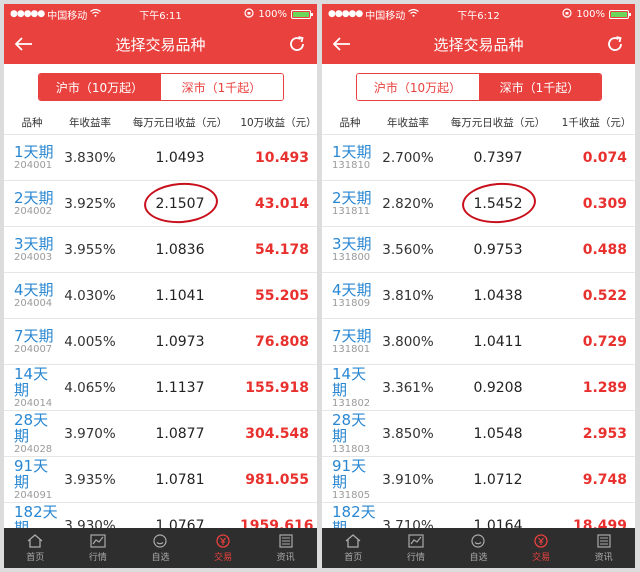  What do you see at coordinates (604, 387) in the screenshot?
I see `total-income: 1.289` at bounding box center [604, 387].